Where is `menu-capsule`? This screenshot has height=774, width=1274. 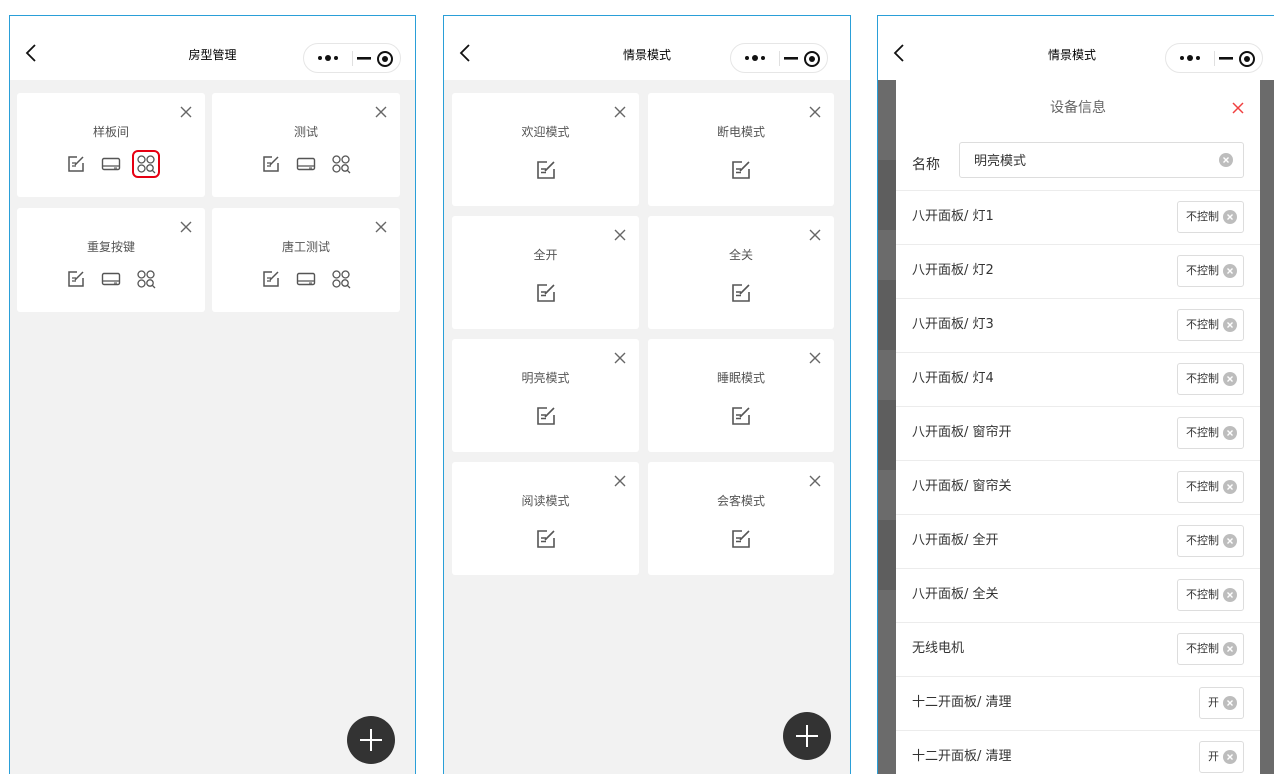
menu-capsule is located at coordinates (352, 58).